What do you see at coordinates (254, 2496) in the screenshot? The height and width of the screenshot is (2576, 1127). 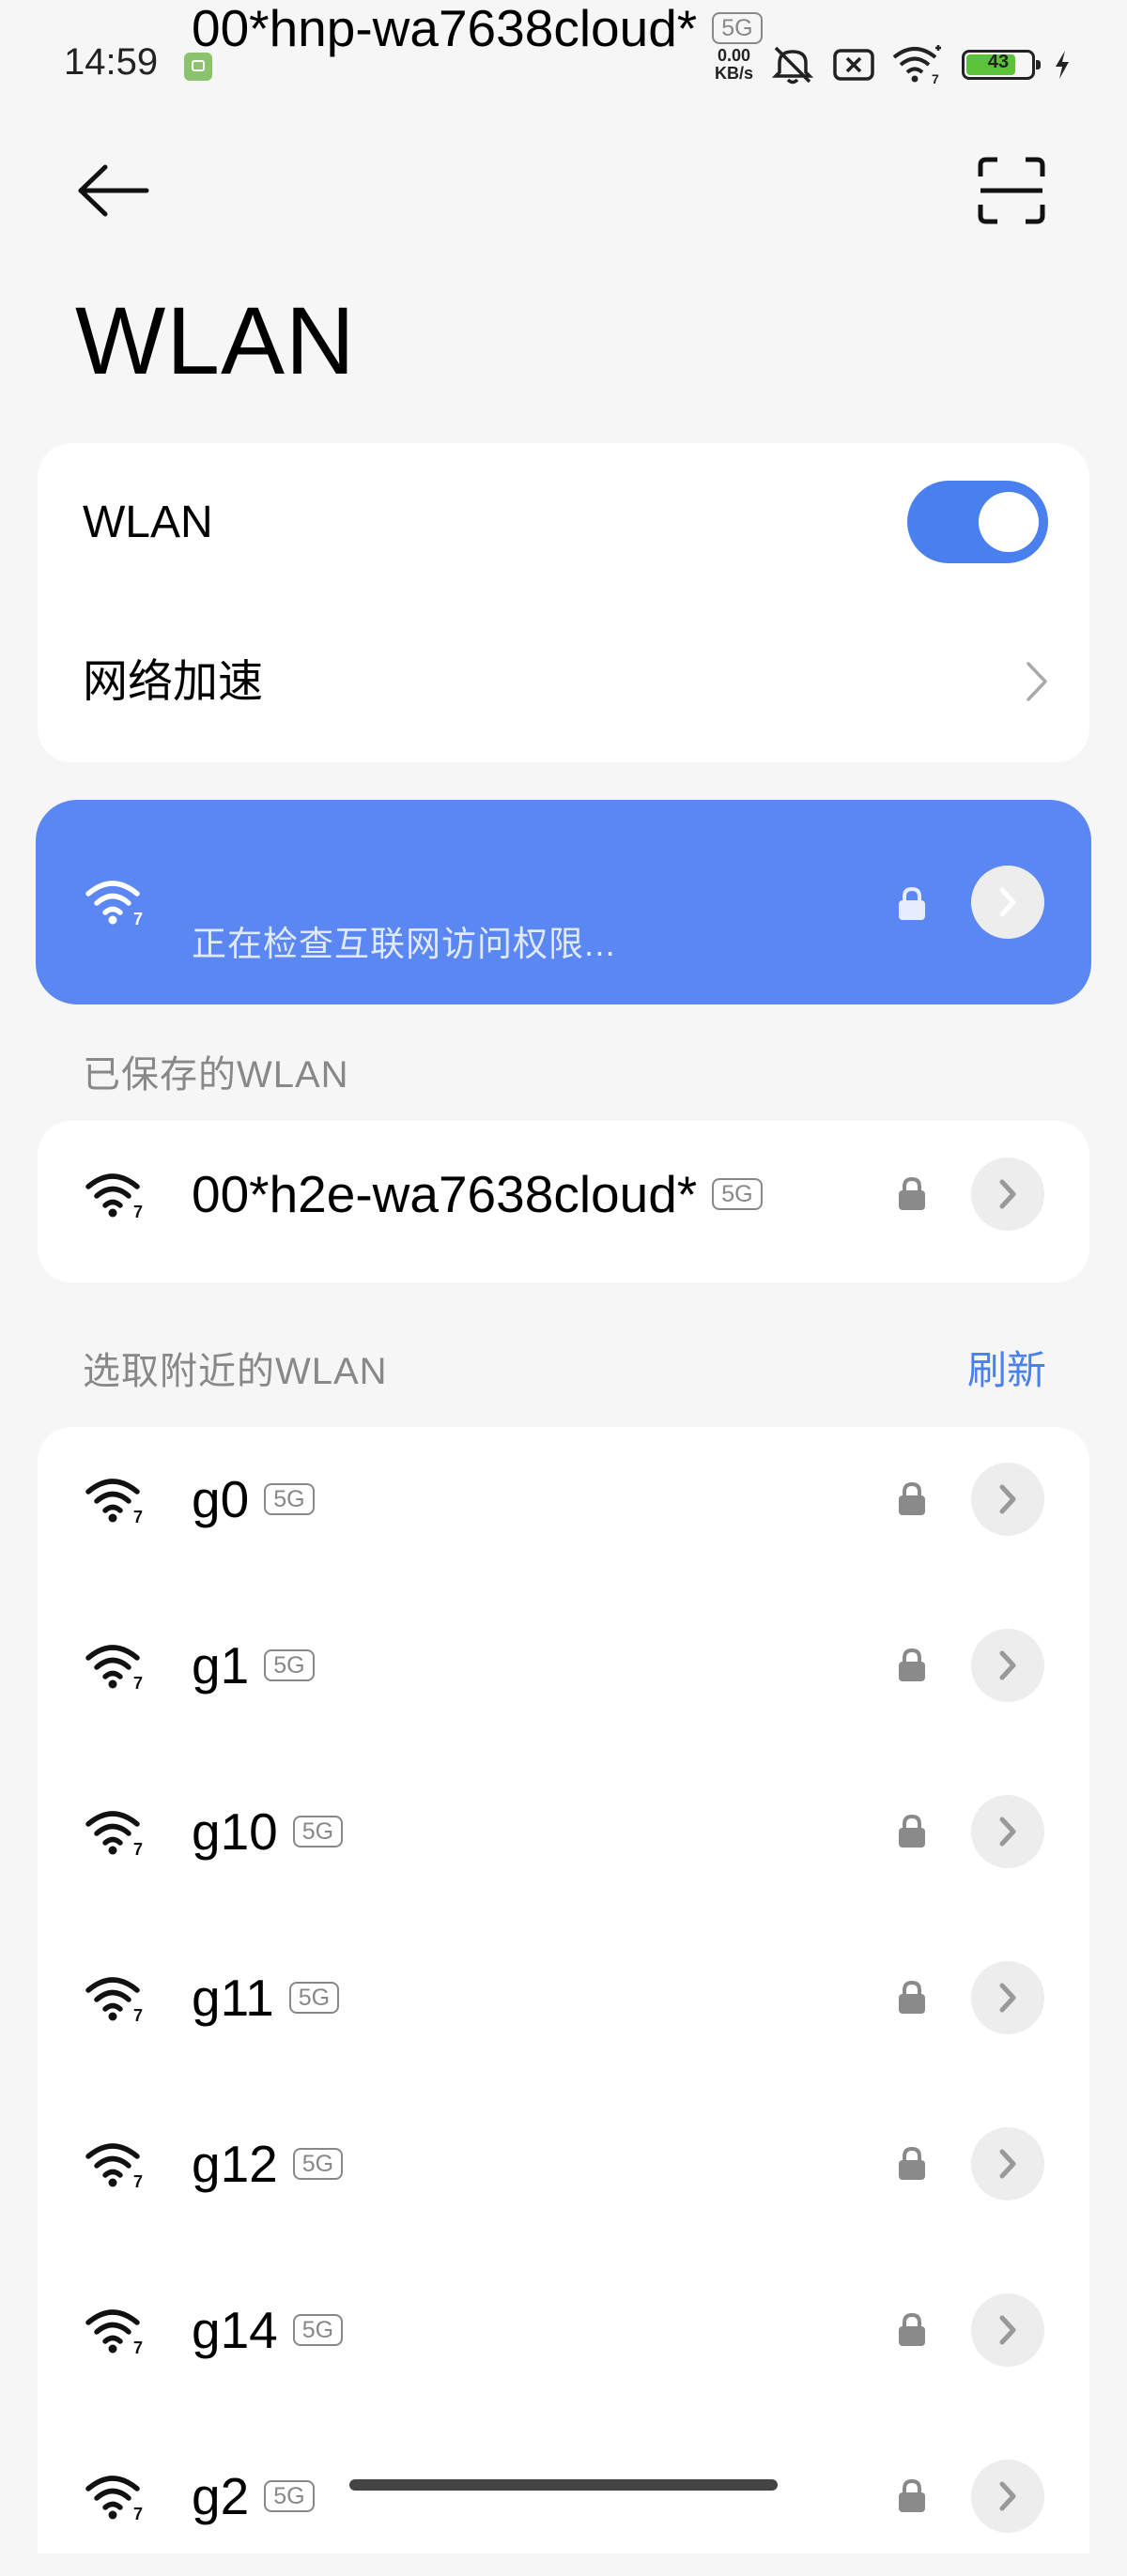 I see `nearby-network-name: g2 5G` at bounding box center [254, 2496].